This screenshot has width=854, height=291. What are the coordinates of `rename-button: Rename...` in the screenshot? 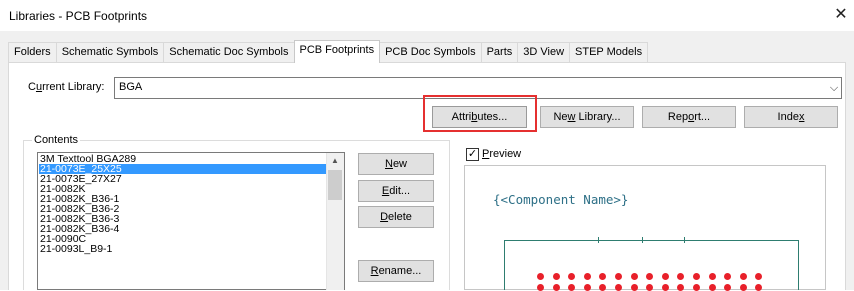 It's located at (396, 271).